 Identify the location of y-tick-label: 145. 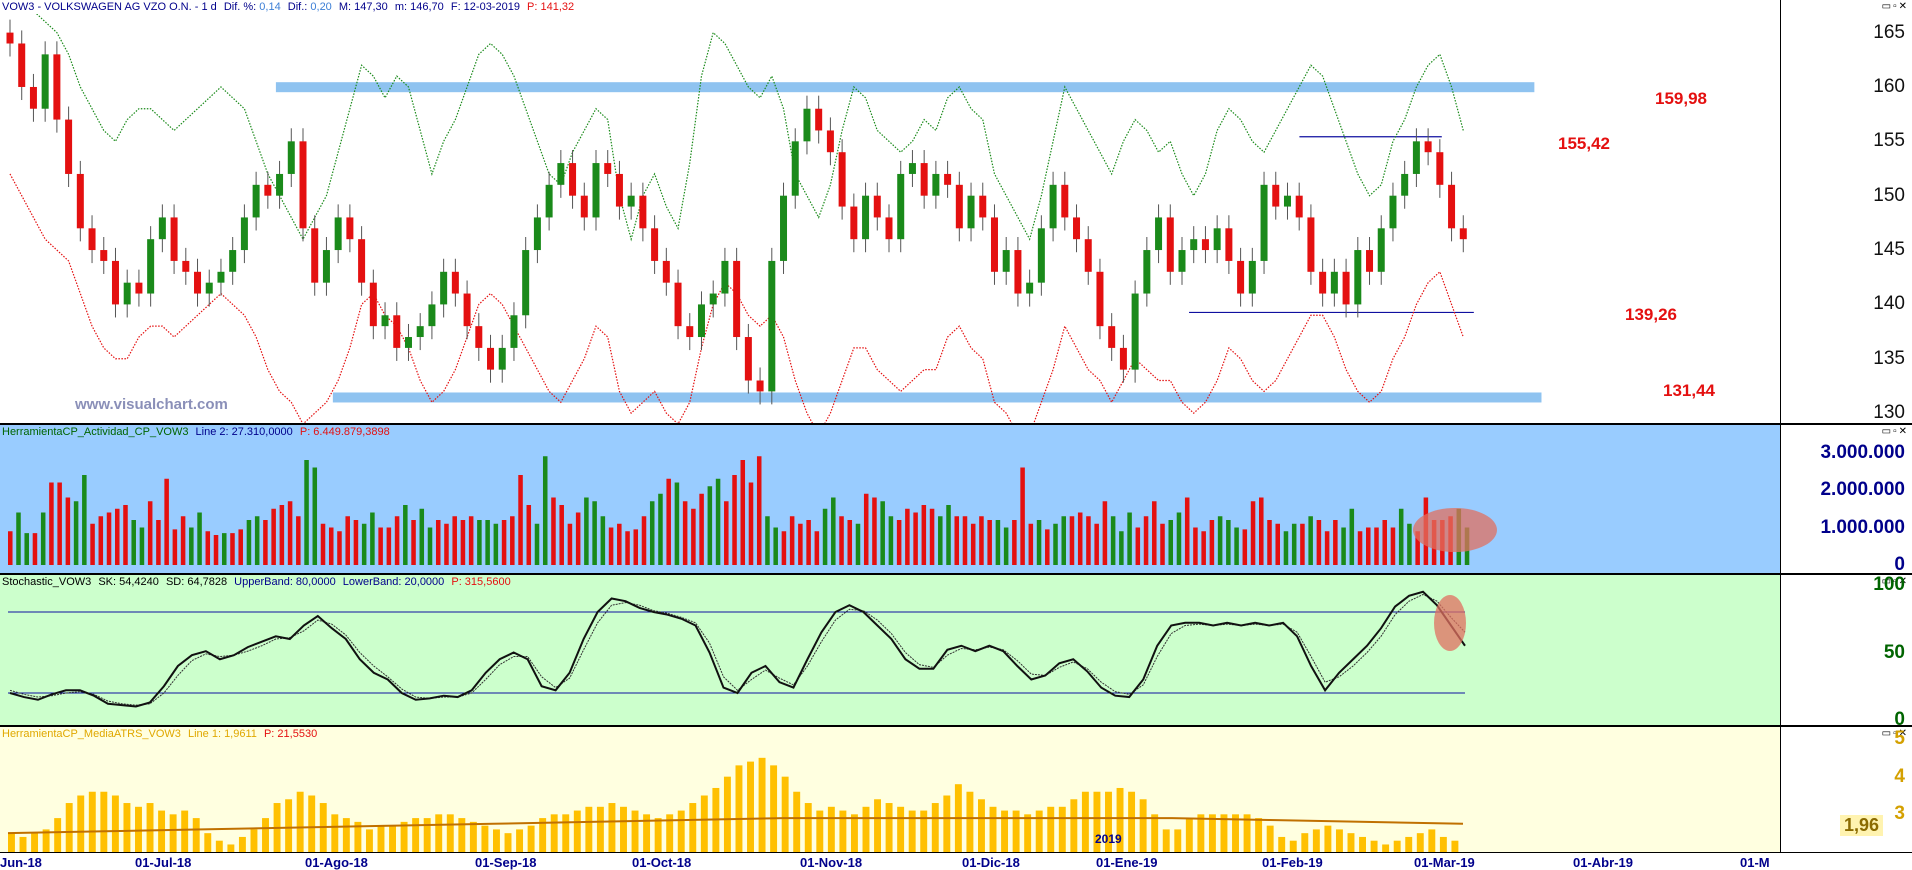
(1889, 250).